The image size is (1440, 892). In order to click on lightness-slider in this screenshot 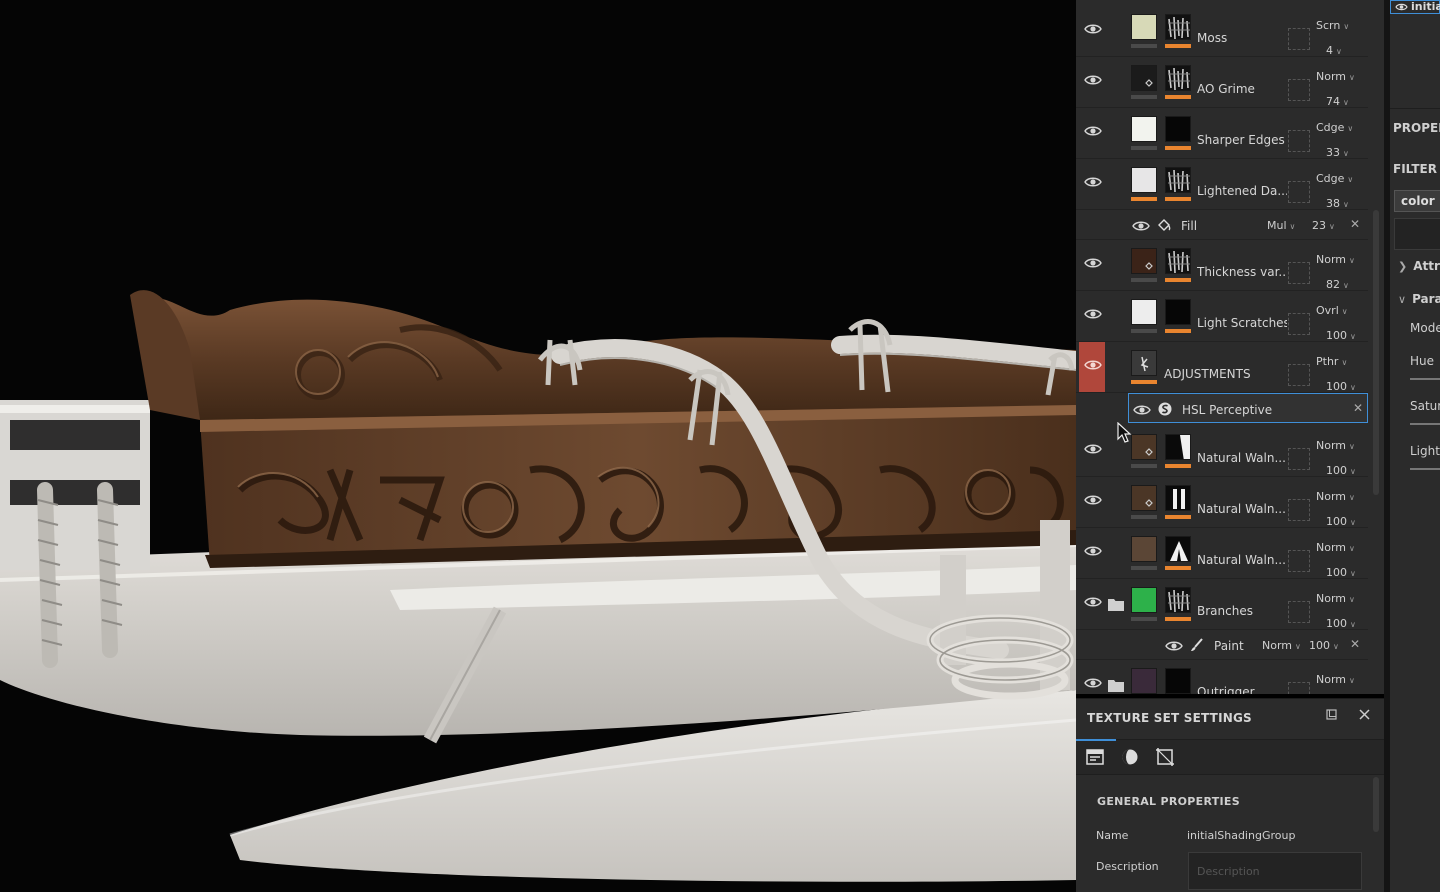, I will do `click(1425, 469)`.